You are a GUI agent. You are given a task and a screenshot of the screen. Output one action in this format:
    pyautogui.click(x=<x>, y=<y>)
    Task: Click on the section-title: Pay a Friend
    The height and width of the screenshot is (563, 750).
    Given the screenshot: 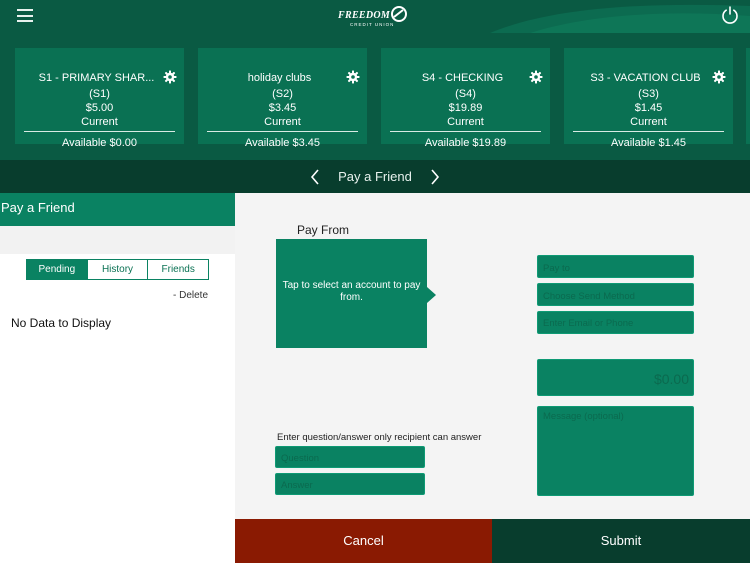 What is the action you would take?
    pyautogui.click(x=375, y=176)
    